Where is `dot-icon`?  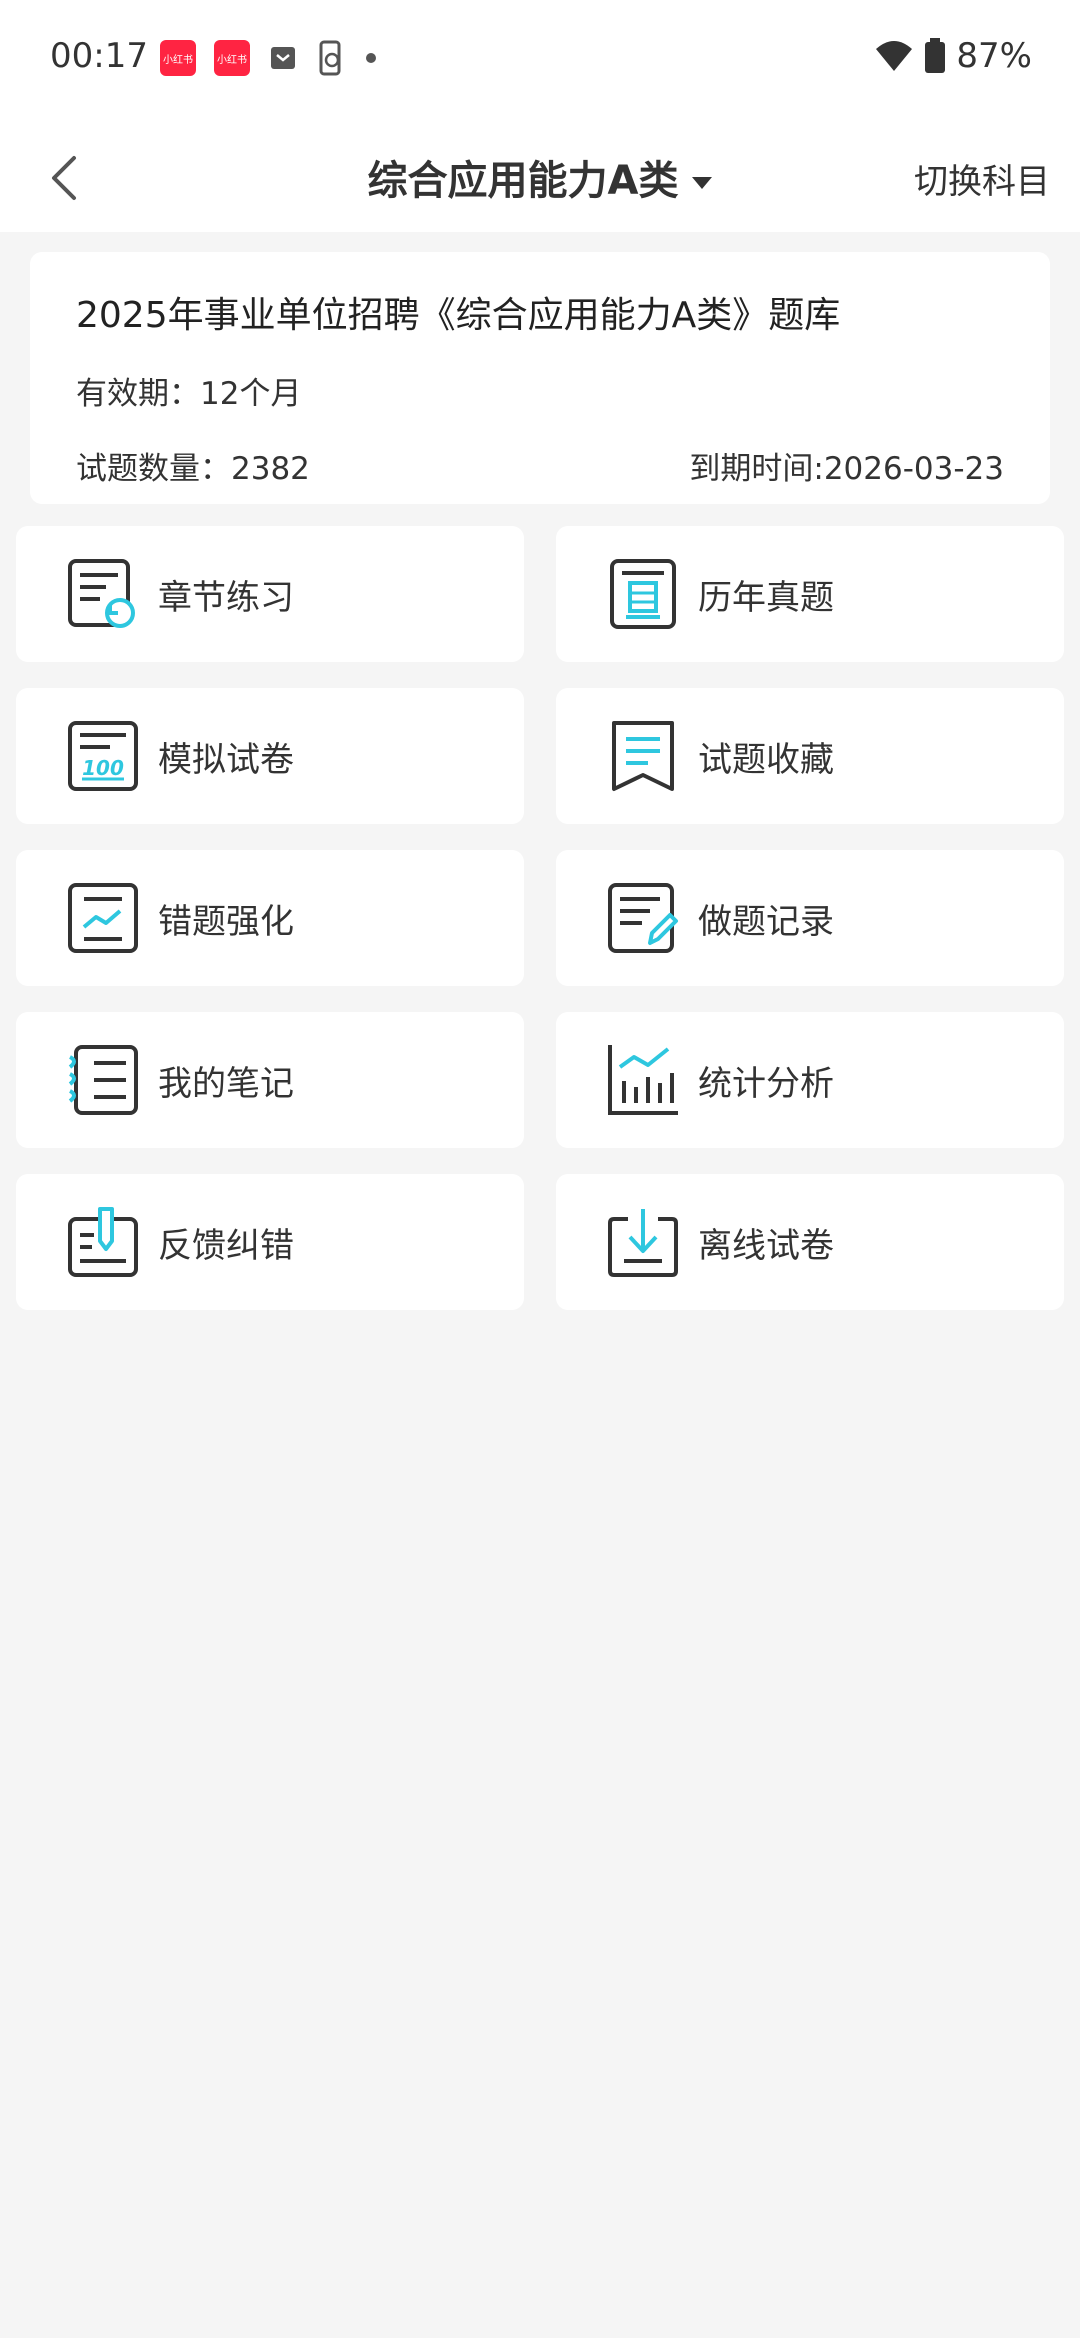 dot-icon is located at coordinates (371, 58).